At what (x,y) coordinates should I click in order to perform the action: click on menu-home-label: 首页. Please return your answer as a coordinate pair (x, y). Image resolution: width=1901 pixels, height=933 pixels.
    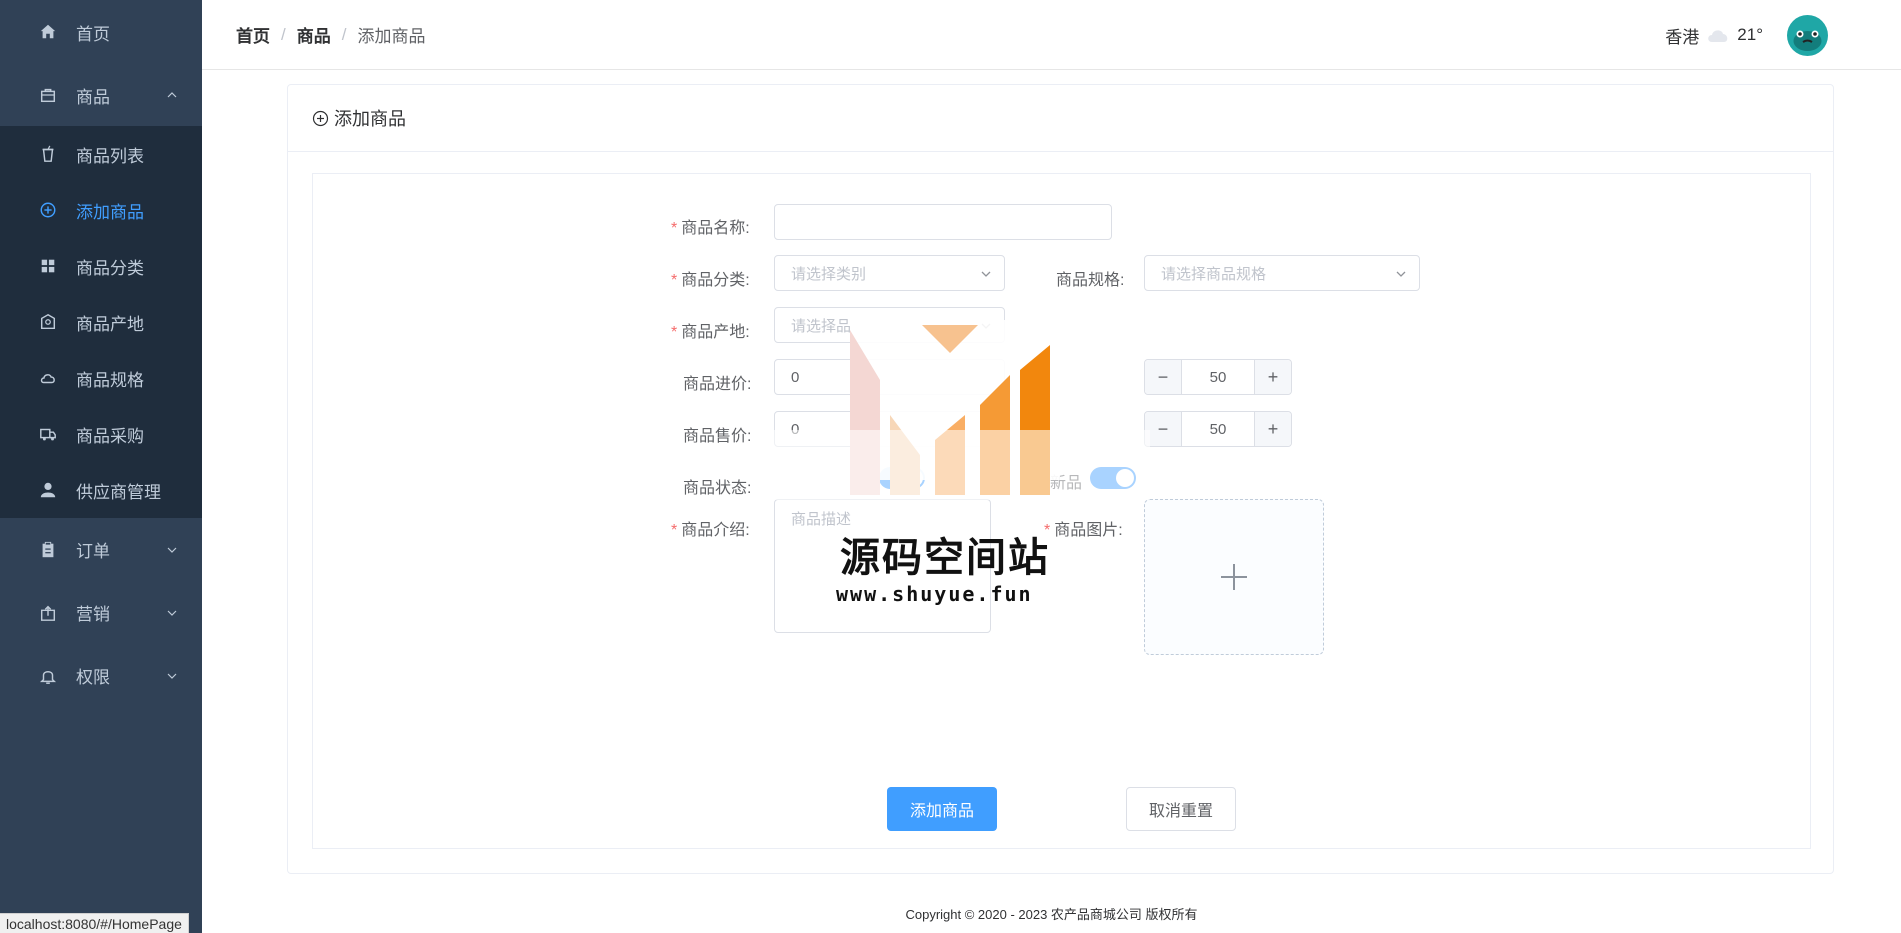
    Looking at the image, I should click on (93, 34).